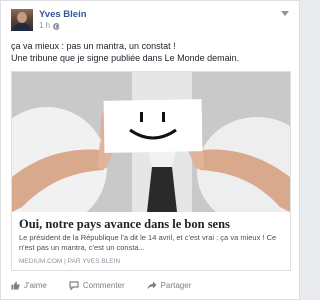  I want to click on link-source: MEDIUM.COM | PAR YVES BLEIN, so click(70, 261).